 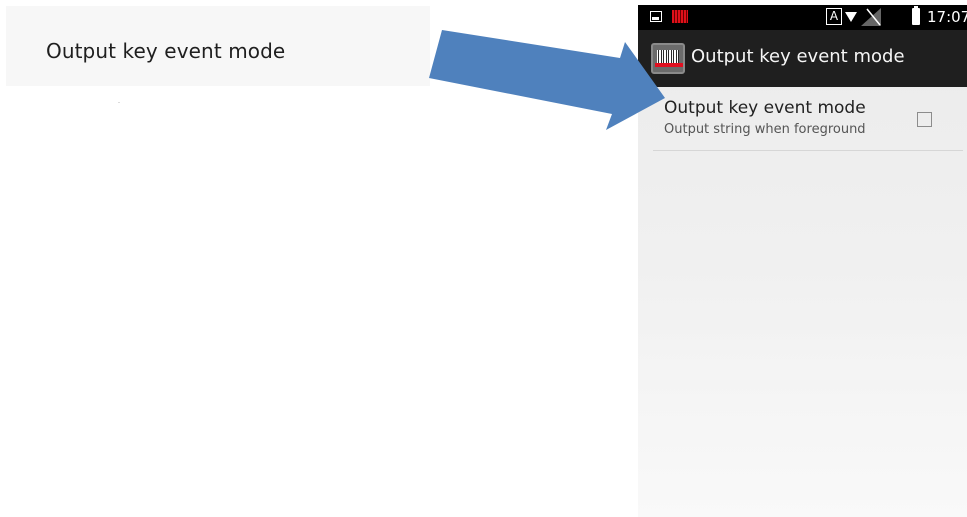 I want to click on action-bar: Output key event mode, so click(x=802, y=58).